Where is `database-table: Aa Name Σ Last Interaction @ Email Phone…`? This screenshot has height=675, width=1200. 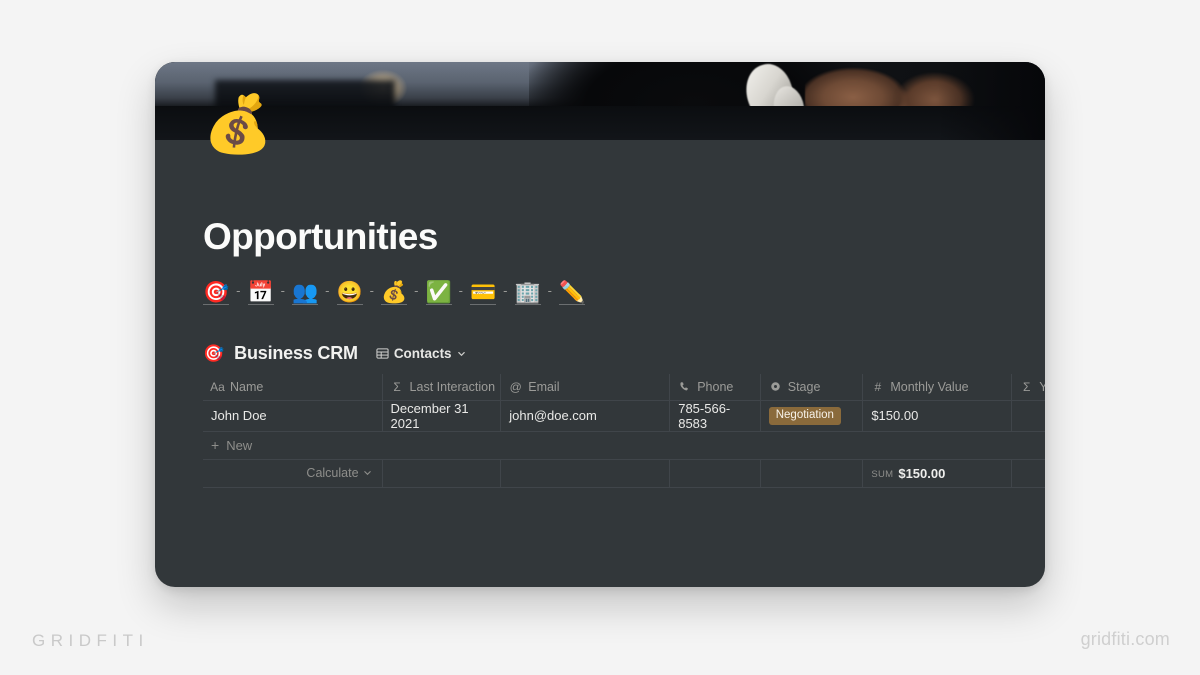 database-table: Aa Name Σ Last Interaction @ Email Phone… is located at coordinates (624, 431).